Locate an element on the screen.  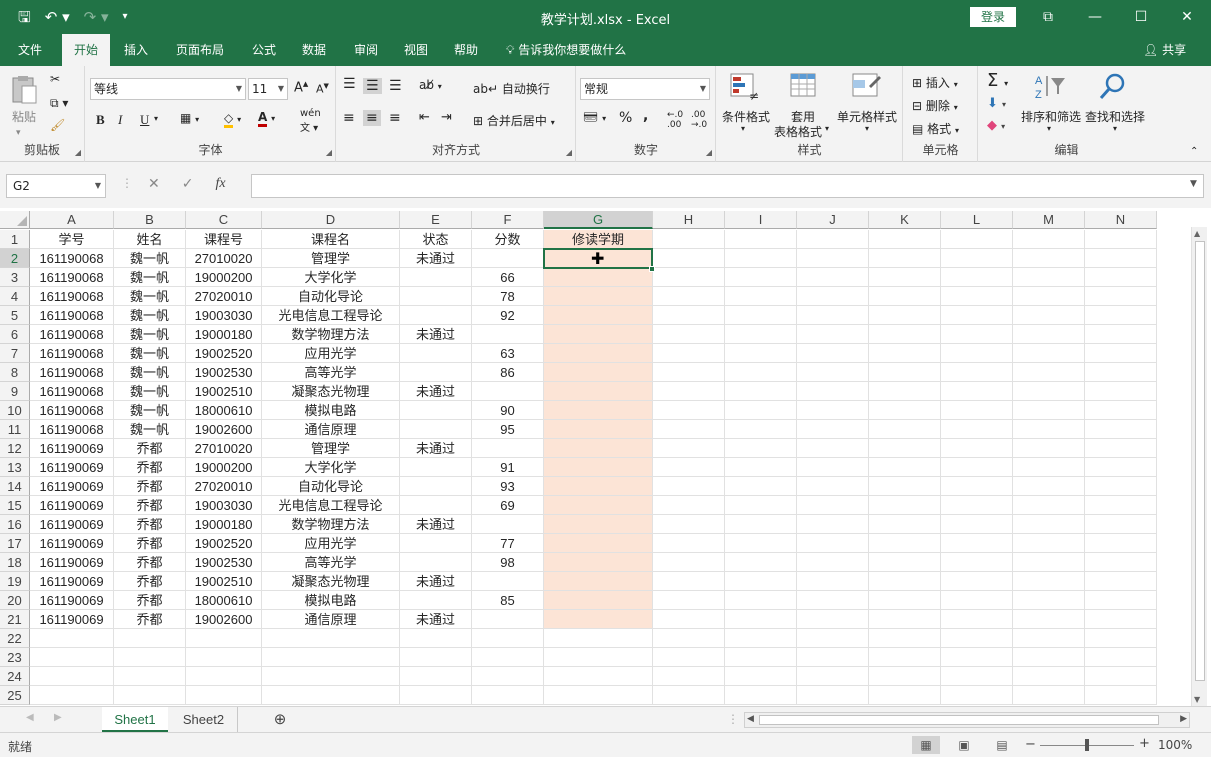
page-layout-view-icon: ▣ is located at coordinates (964, 745).